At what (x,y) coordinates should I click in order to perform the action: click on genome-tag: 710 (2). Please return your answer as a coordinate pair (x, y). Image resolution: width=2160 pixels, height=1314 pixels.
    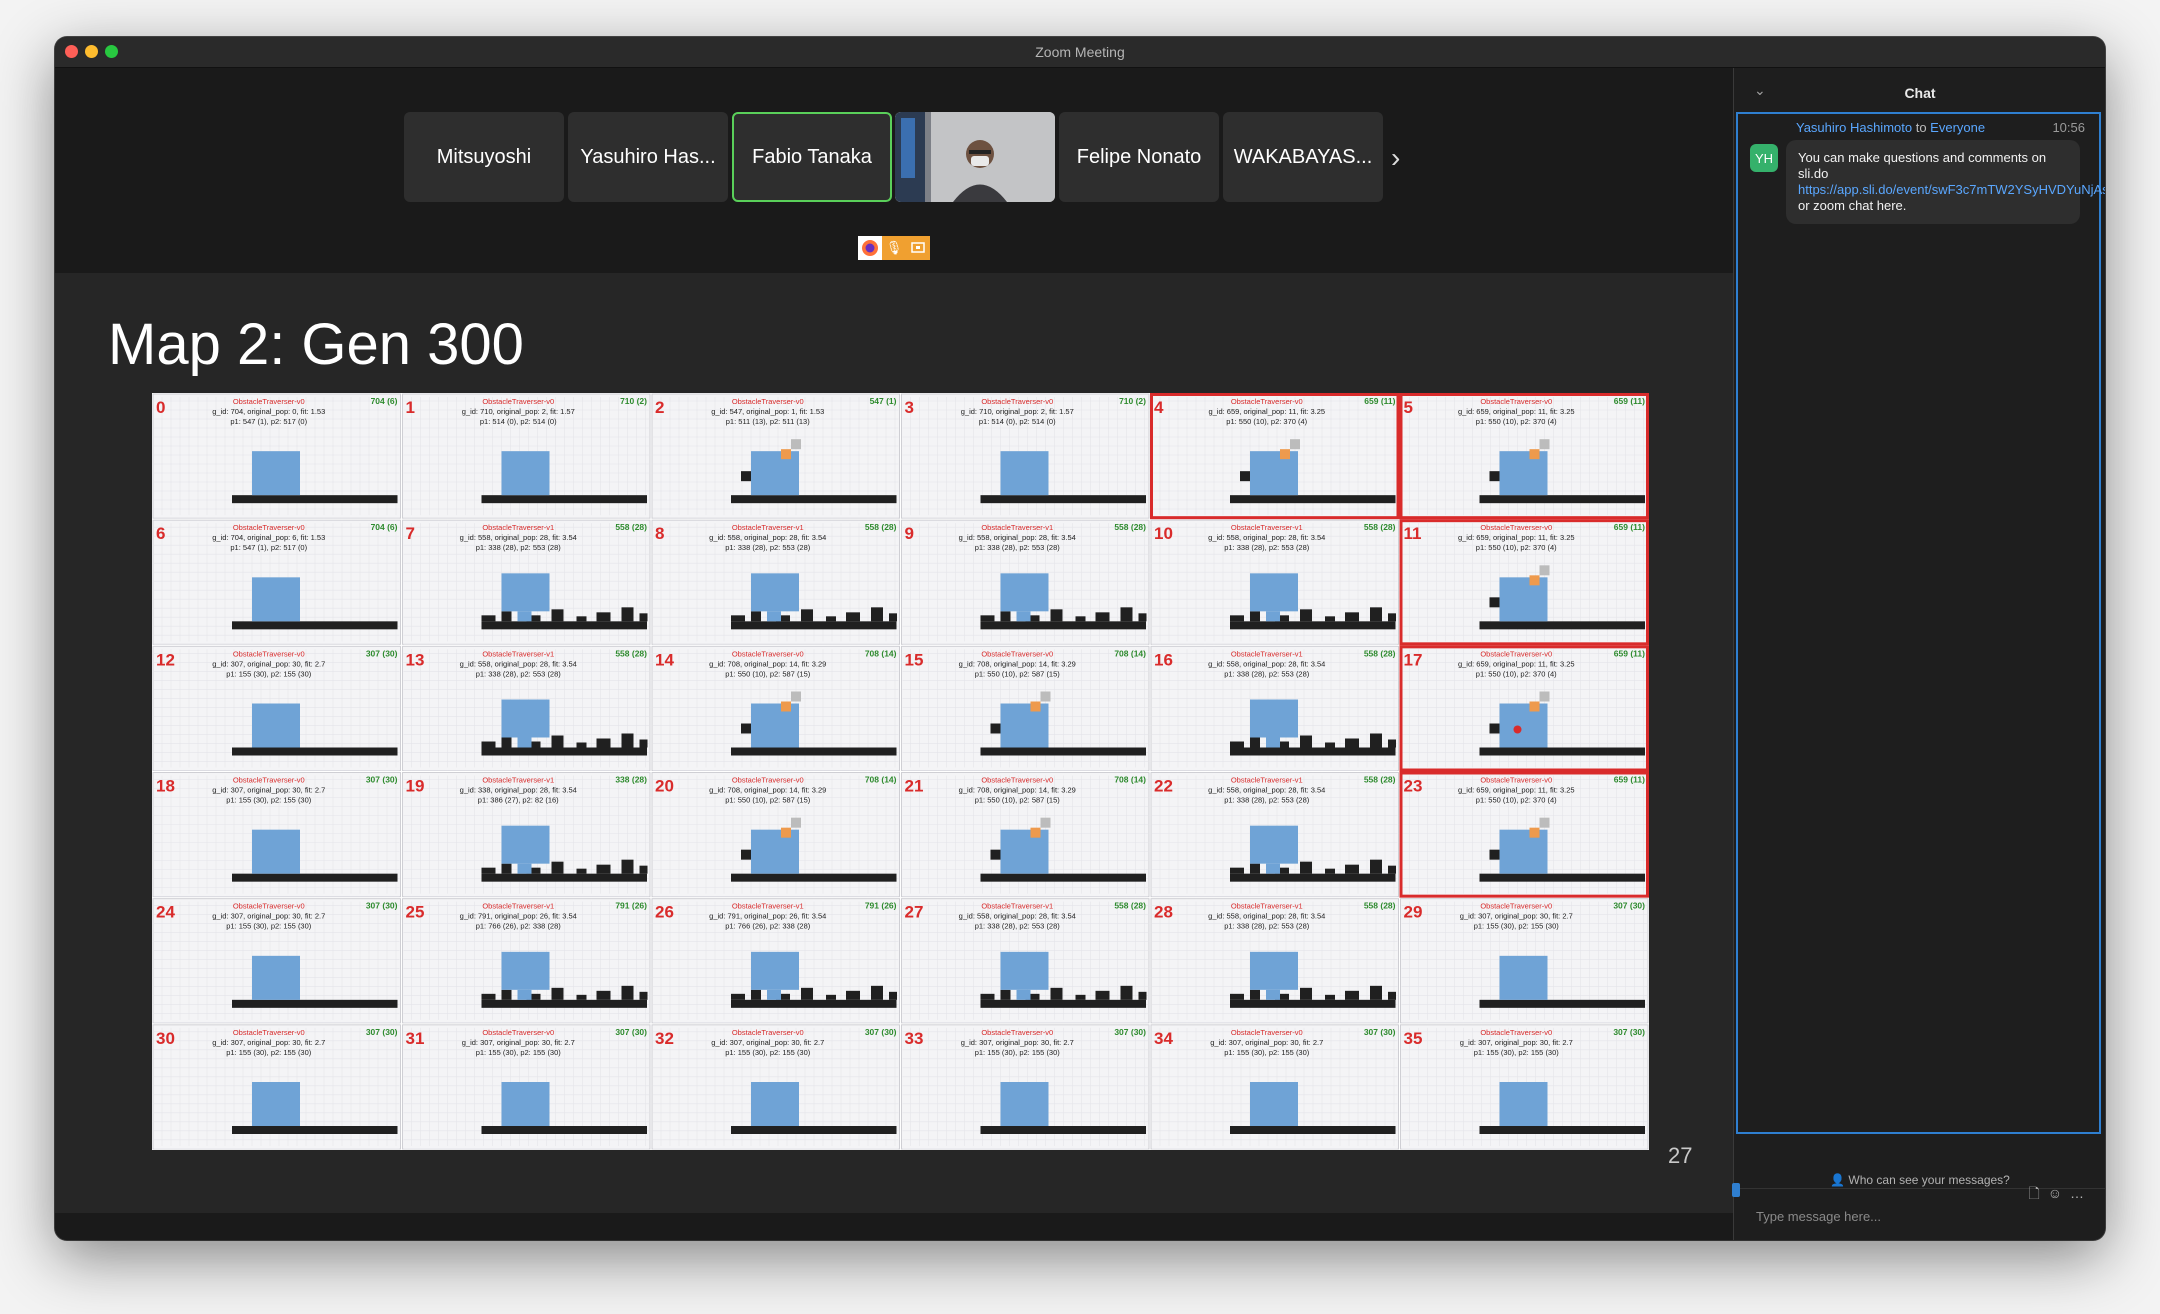
    Looking at the image, I should click on (1132, 401).